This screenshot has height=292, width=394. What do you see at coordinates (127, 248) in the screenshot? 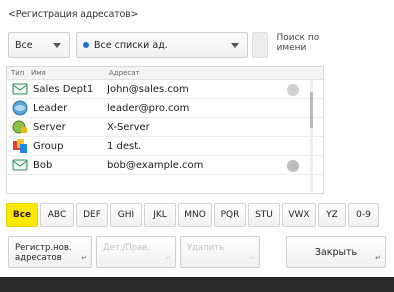
I see `details-button-label: Дет./Прав.` at bounding box center [127, 248].